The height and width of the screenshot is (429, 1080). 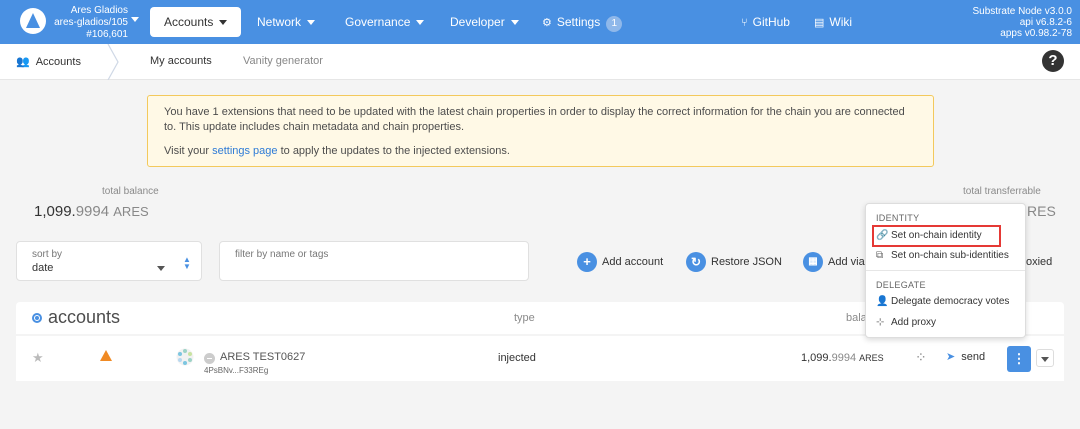 What do you see at coordinates (47, 254) in the screenshot?
I see `sort-label: sort by` at bounding box center [47, 254].